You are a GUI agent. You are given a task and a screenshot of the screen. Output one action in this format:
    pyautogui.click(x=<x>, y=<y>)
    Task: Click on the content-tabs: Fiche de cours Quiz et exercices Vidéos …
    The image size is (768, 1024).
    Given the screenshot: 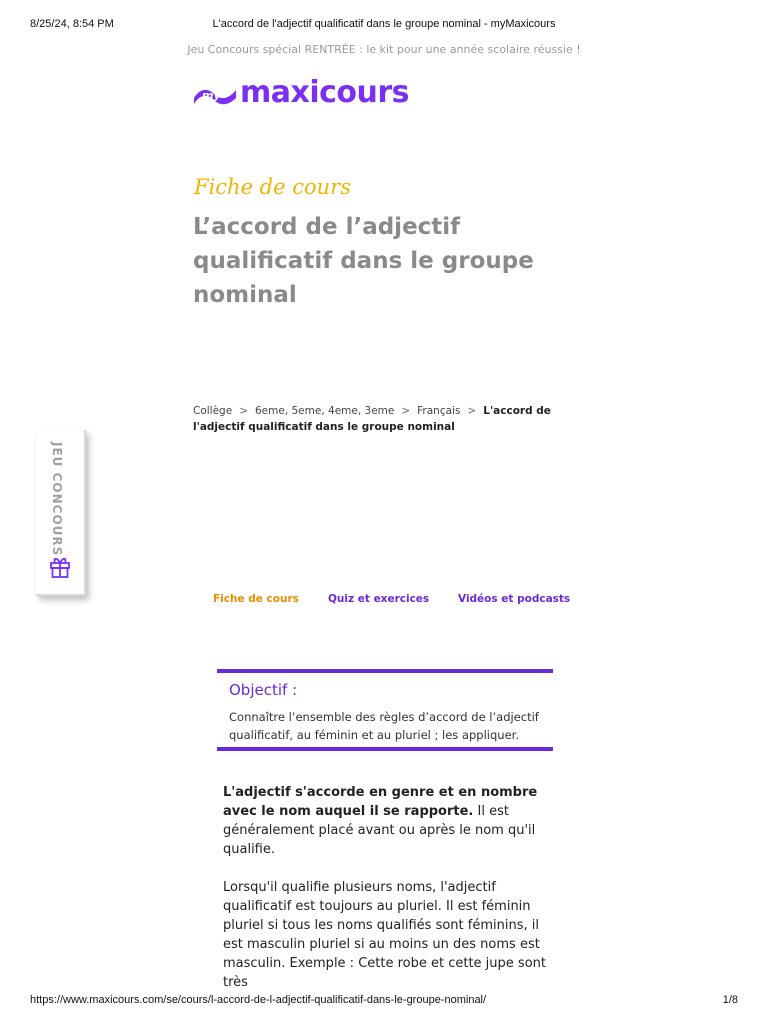 What is the action you would take?
    pyautogui.click(x=393, y=601)
    